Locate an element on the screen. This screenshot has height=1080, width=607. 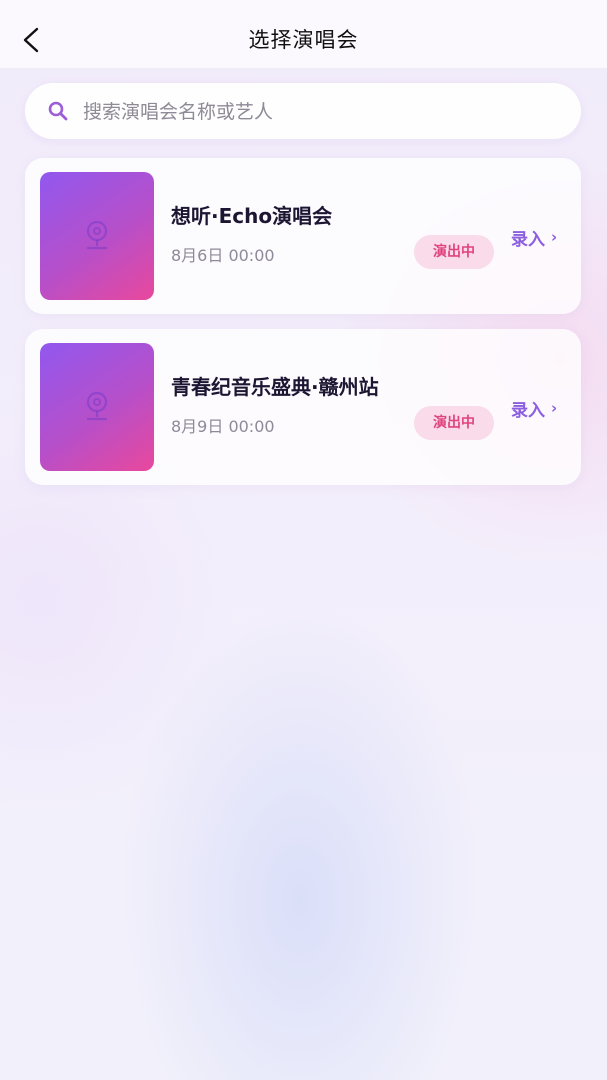
page-title: 选择演唱会 is located at coordinates (303, 40).